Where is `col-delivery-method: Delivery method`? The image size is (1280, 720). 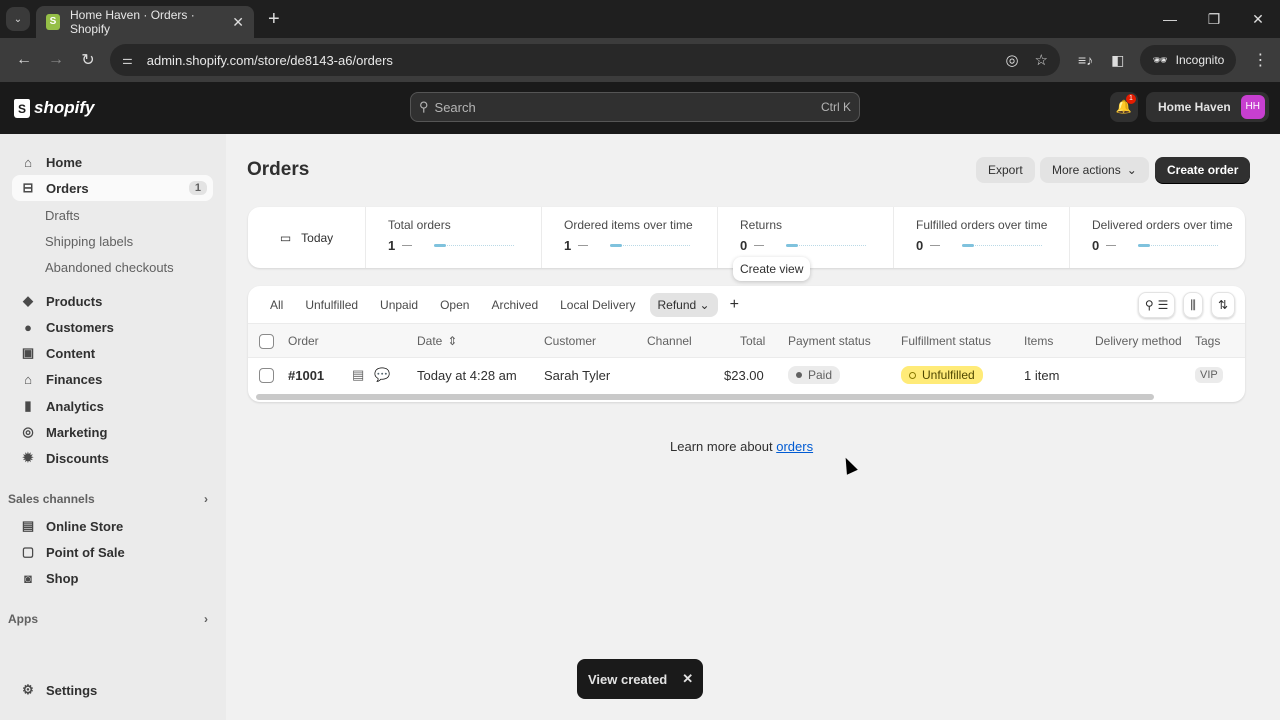
col-delivery-method: Delivery method is located at coordinates (1138, 341).